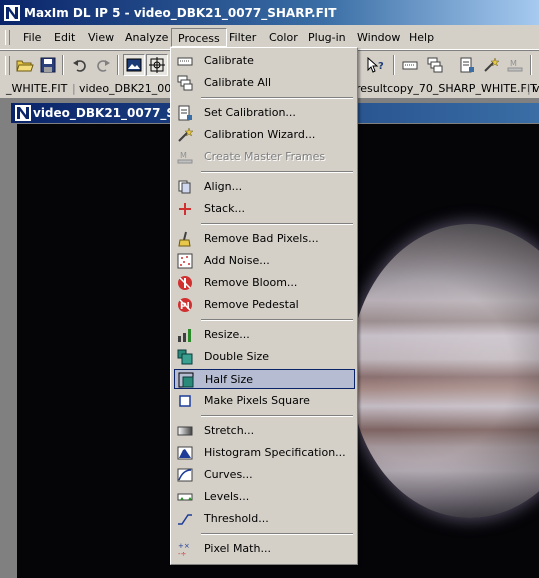 This screenshot has height=578, width=539. I want to click on set-calibration-tool-icon, so click(467, 65).